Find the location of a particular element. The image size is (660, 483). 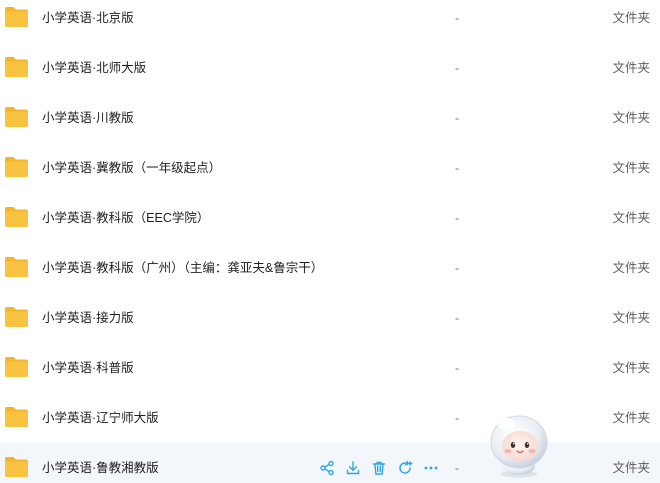

file-name: 小学英语·教科版（广州）（主编：龚亚夫&鲁宗干） is located at coordinates (182, 268).